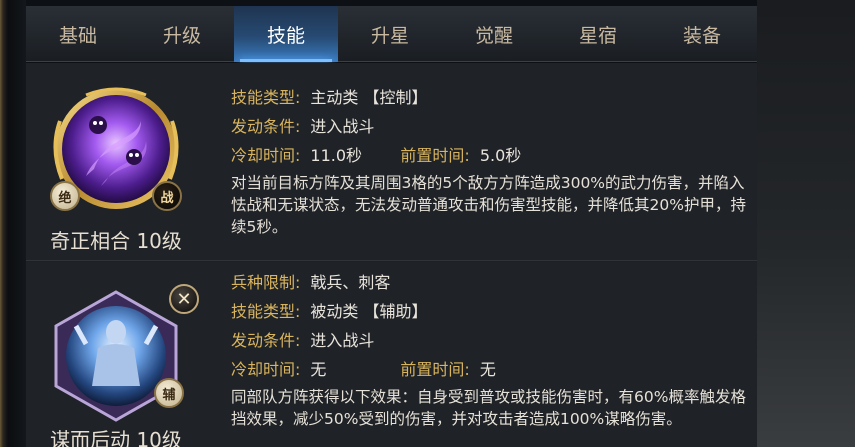 The width and height of the screenshot is (855, 447). I want to click on tab-bar: 基础 升级 技能 升星 觉醒 星宿 装备, so click(391, 34).